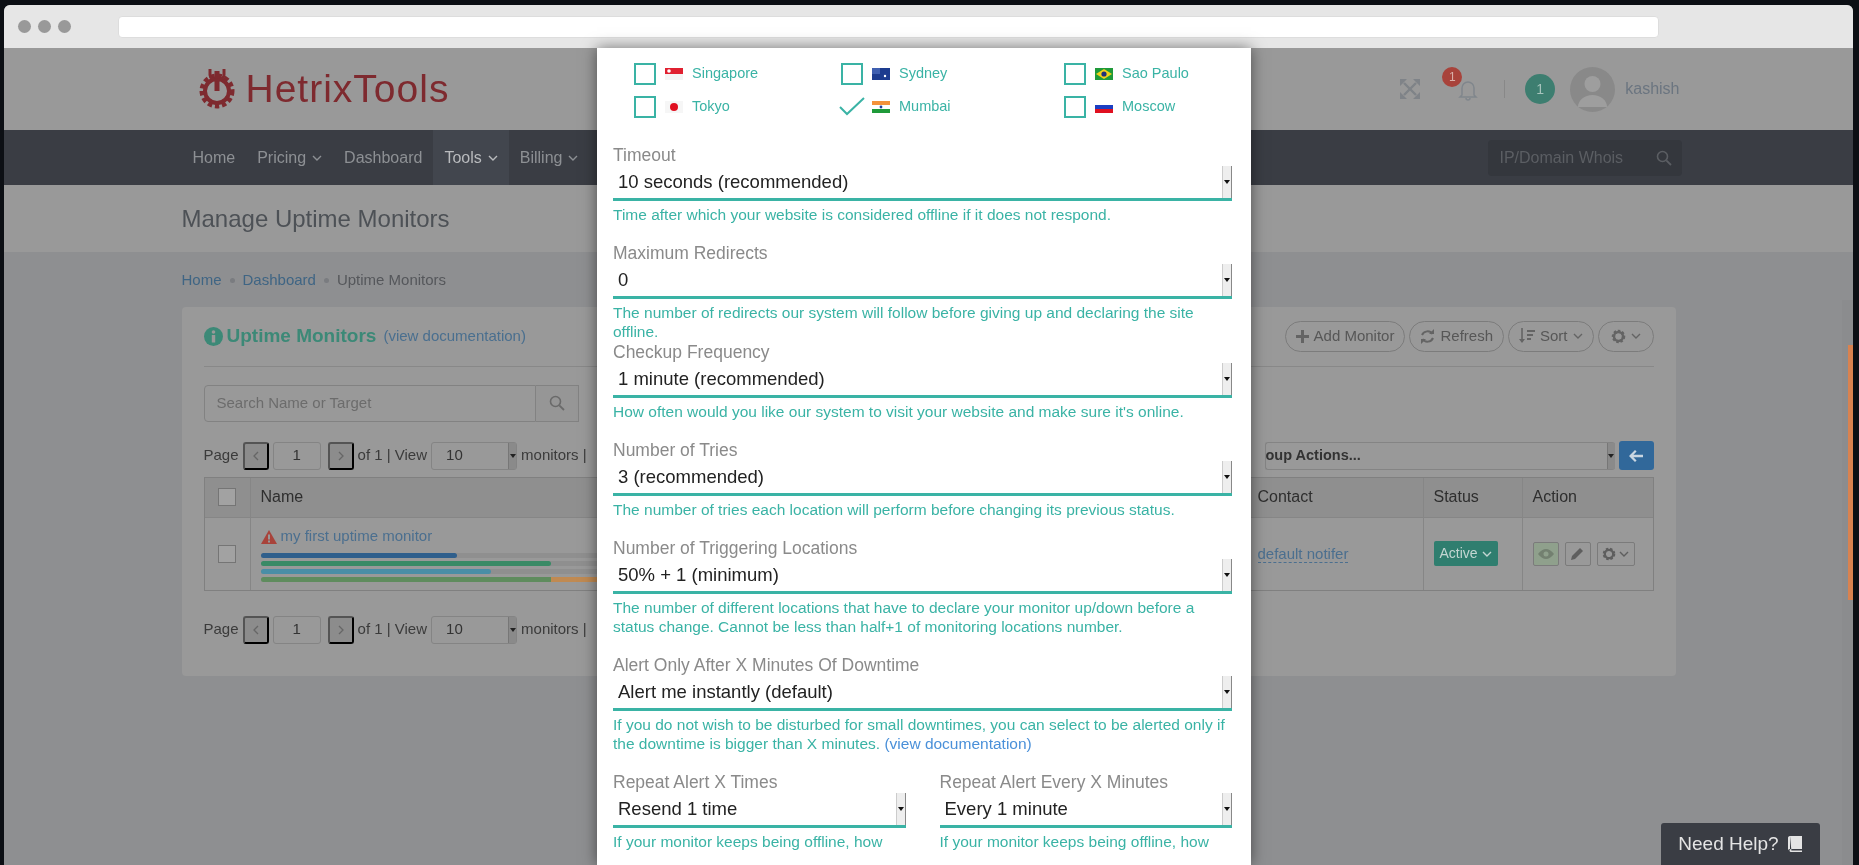  What do you see at coordinates (922, 380) in the screenshot?
I see `select-field: 1 minute (recommended)` at bounding box center [922, 380].